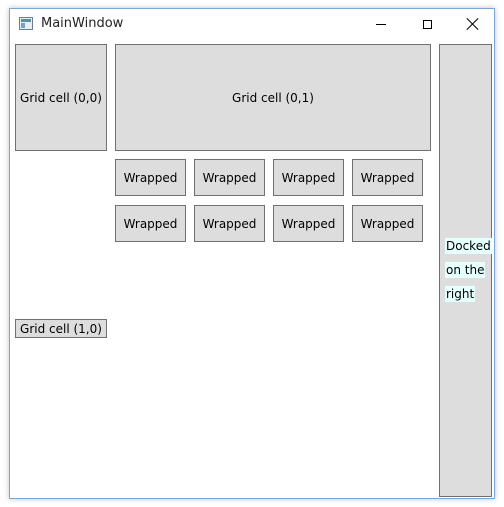 The width and height of the screenshot is (504, 507). Describe the element at coordinates (61, 97) in the screenshot. I see `grid-cell-0-0: Grid cell (0,0)` at that location.